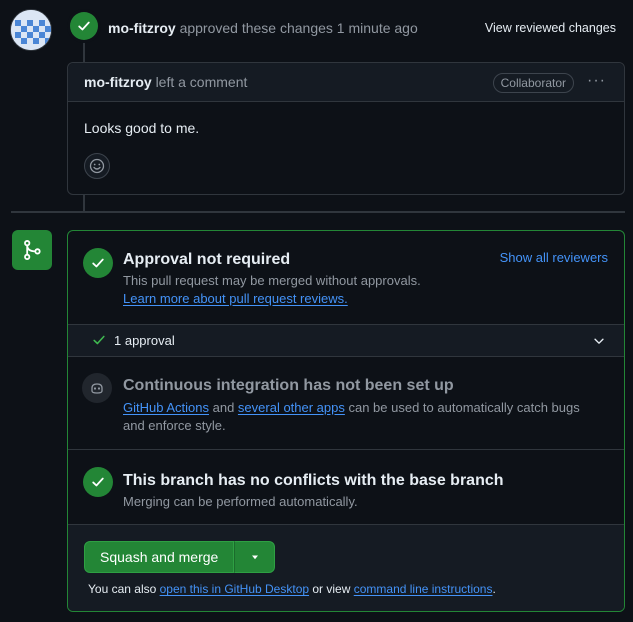  I want to click on ci-status-circle, so click(97, 388).